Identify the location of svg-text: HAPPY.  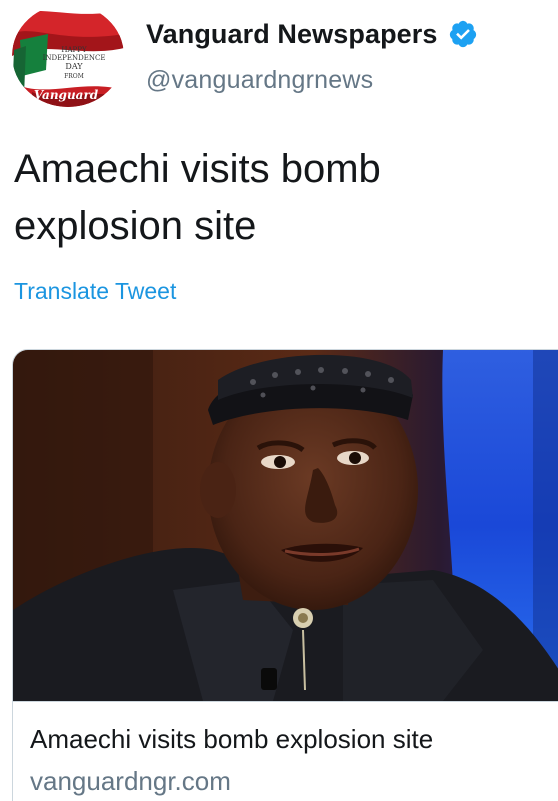
(74, 50).